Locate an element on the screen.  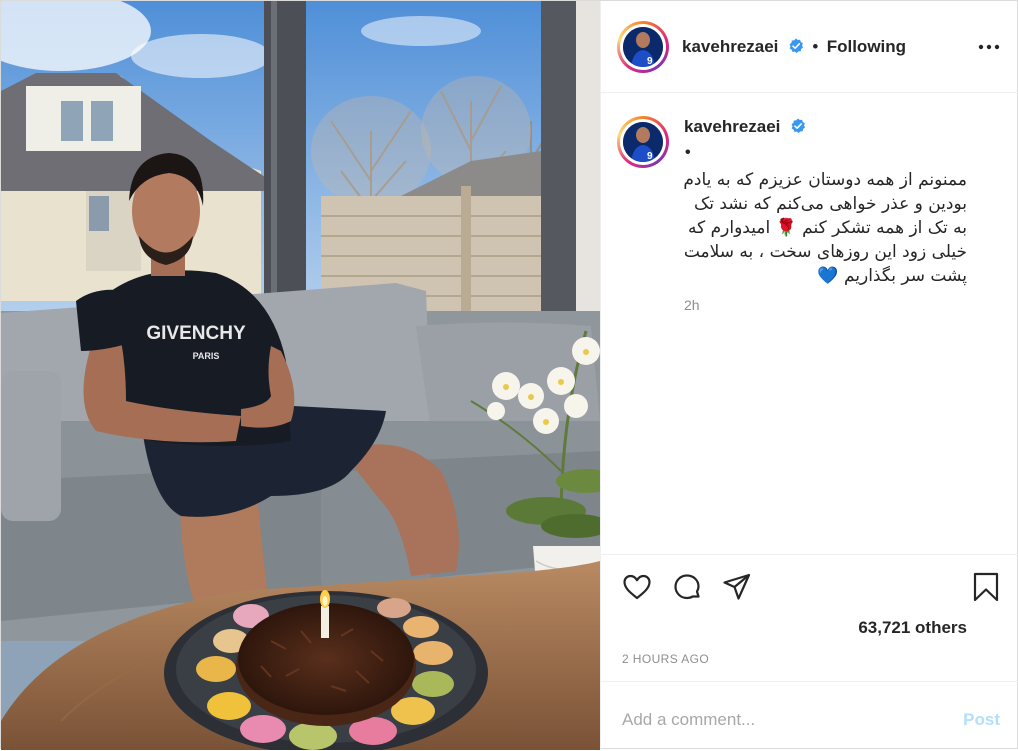
caption-time: 2h is located at coordinates (692, 305).